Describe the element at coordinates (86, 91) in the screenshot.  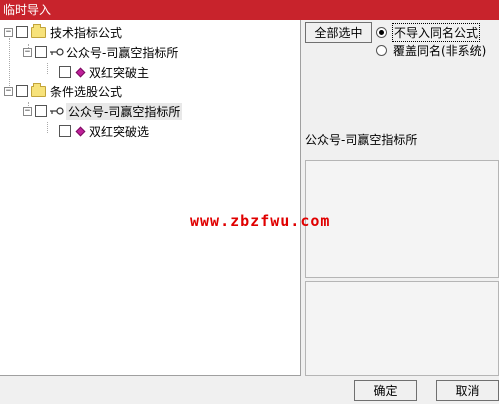
I see `tree-group-label: 条件选股公式` at that location.